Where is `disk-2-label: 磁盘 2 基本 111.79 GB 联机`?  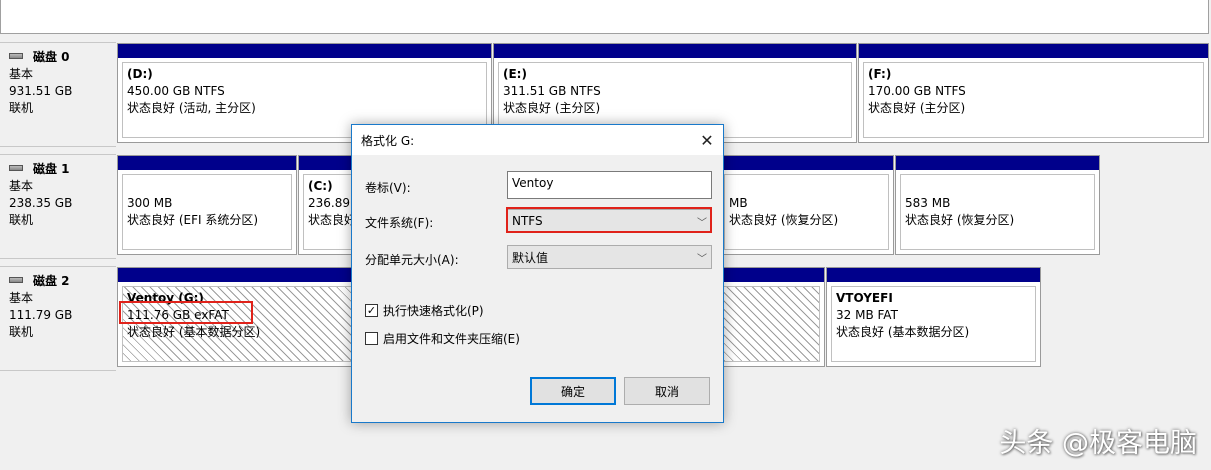 disk-2-label: 磁盘 2 基本 111.79 GB 联机 is located at coordinates (58, 318).